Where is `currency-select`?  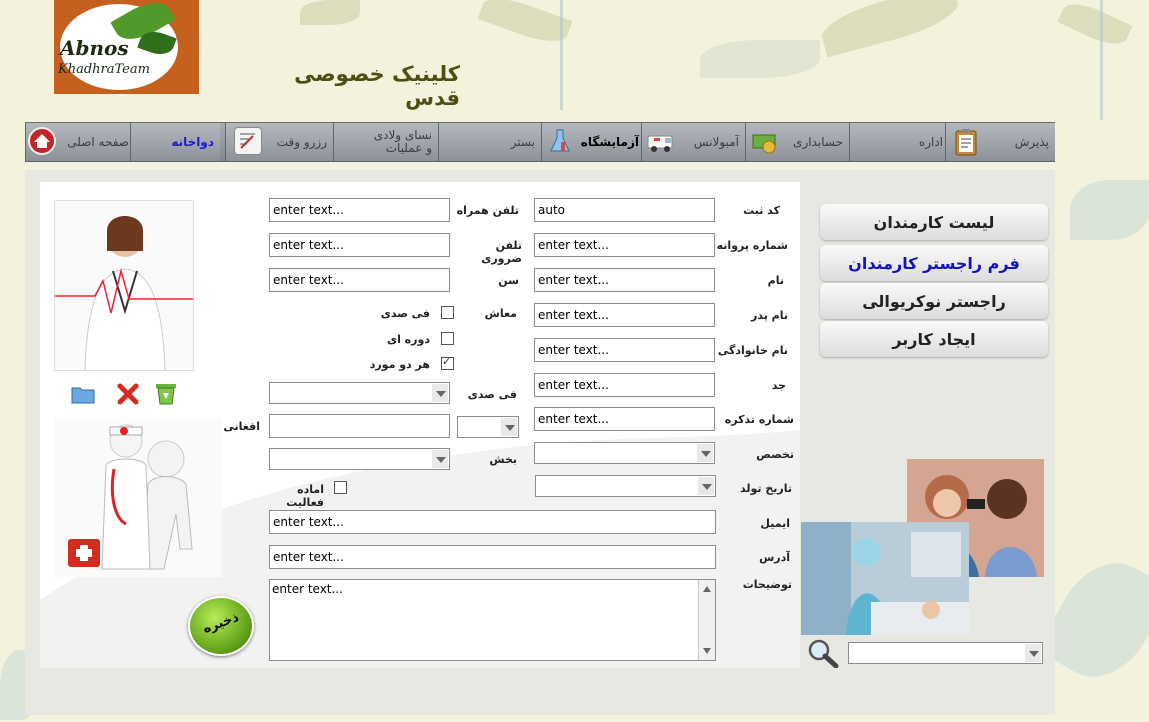 currency-select is located at coordinates (488, 427).